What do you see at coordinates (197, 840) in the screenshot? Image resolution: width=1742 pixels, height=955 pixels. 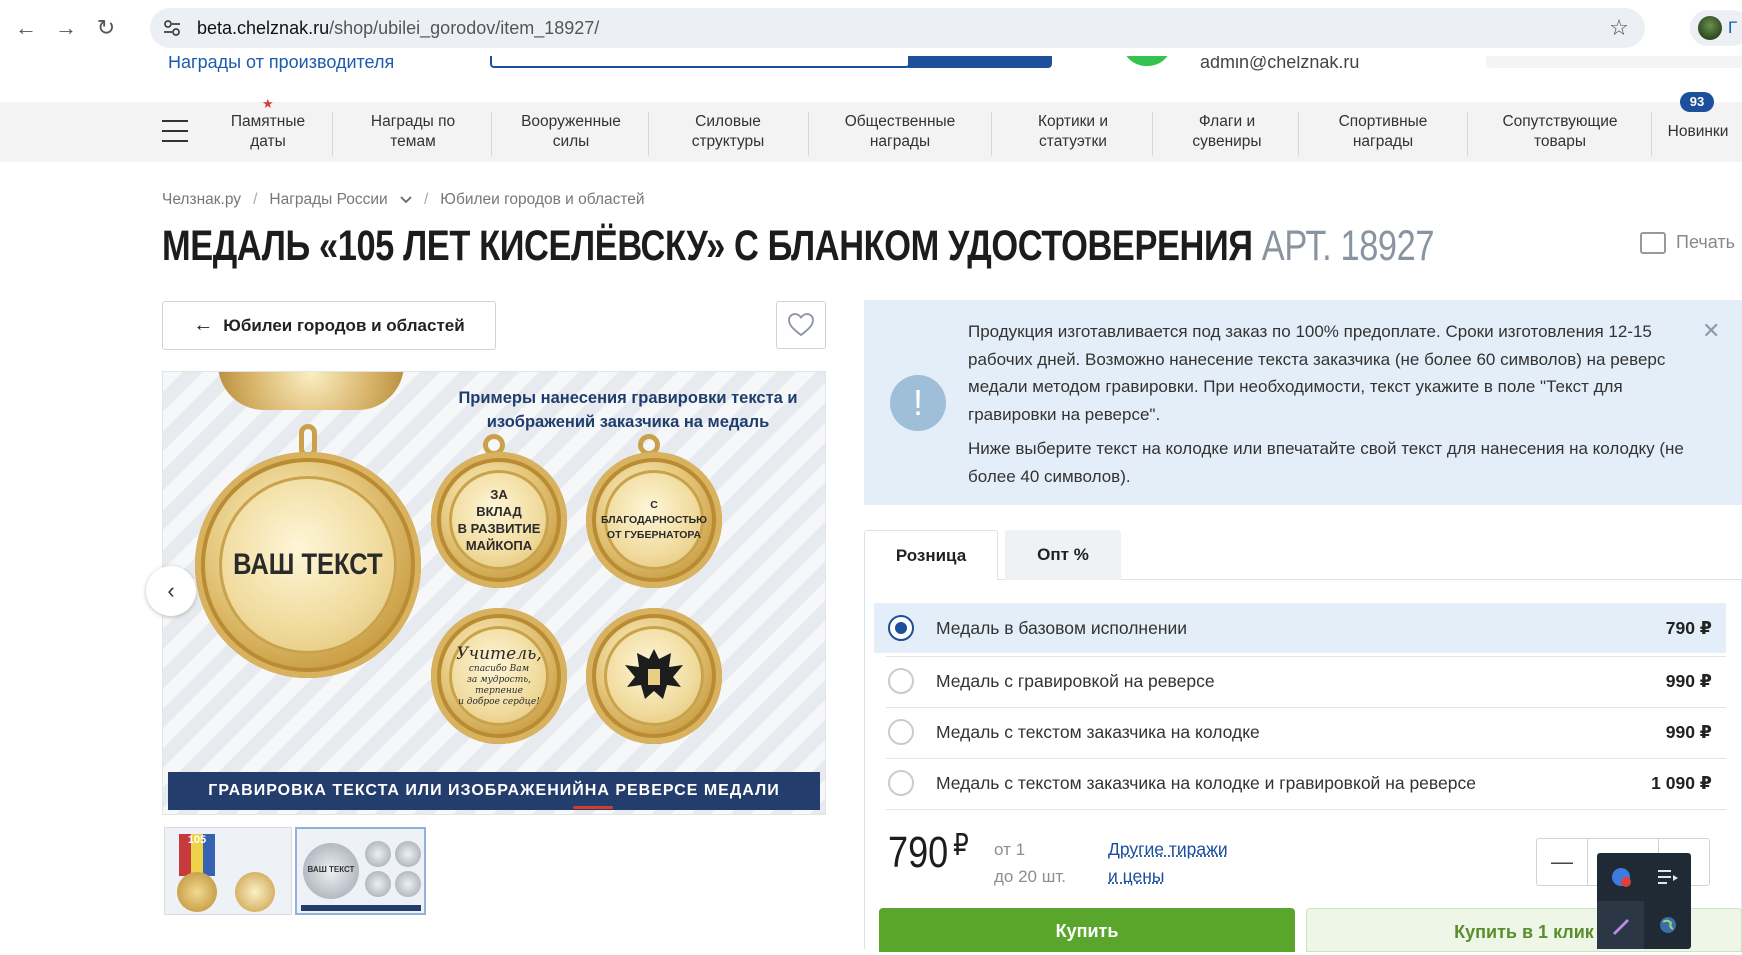 I see `thumb1-number: 105` at bounding box center [197, 840].